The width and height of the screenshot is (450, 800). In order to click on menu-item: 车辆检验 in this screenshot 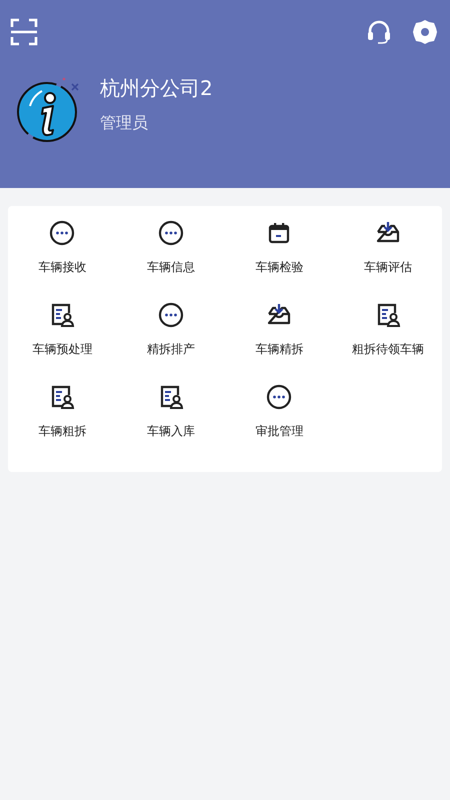, I will do `click(279, 261)`.